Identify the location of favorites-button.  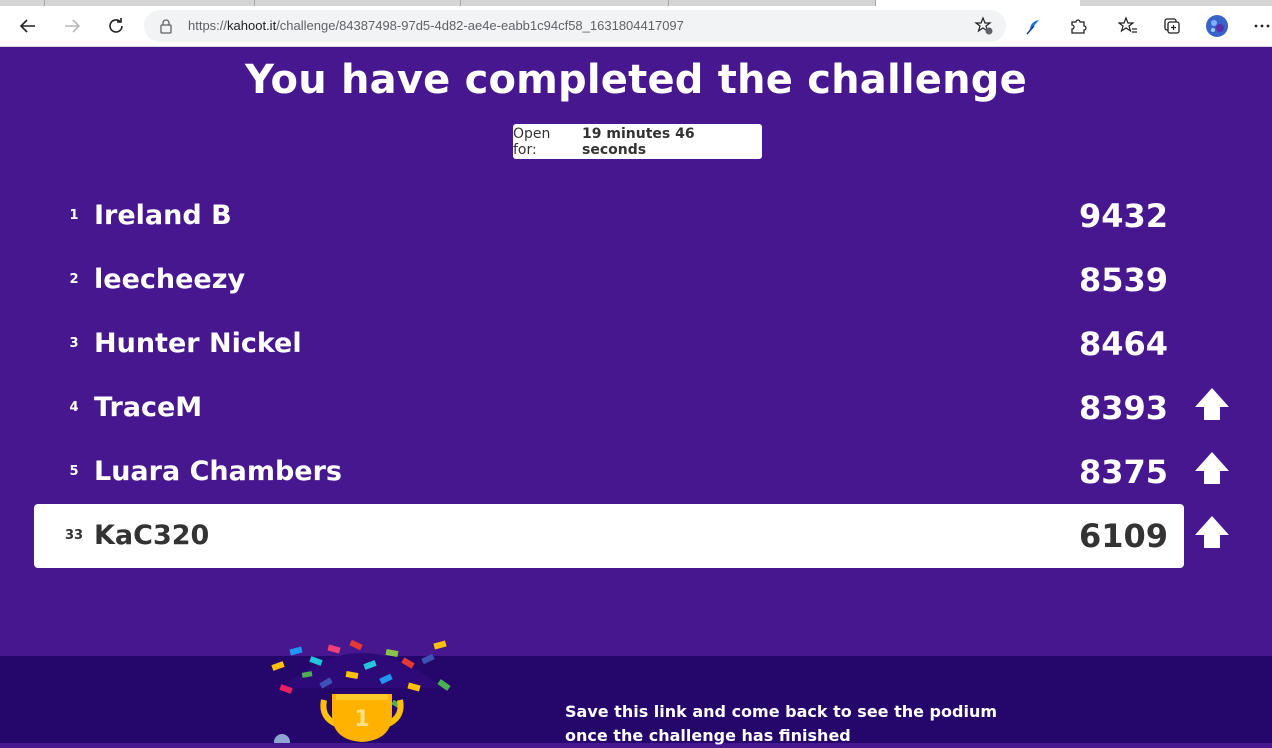
(1128, 26).